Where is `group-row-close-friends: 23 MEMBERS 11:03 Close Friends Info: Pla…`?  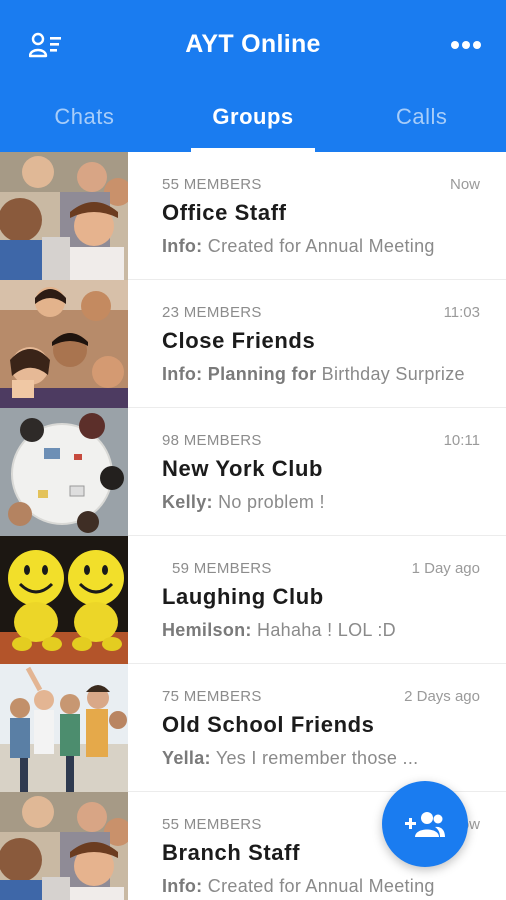
group-row-close-friends: 23 MEMBERS 11:03 Close Friends Info: Pla… is located at coordinates (253, 344).